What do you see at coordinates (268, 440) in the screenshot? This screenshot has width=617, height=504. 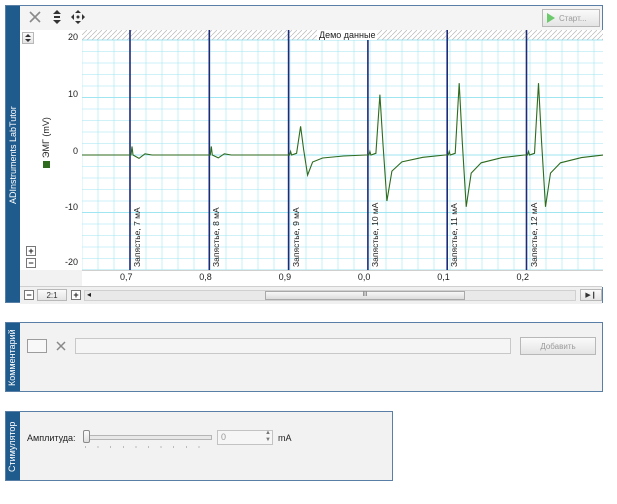 I see `spin-down-icon: ▼` at bounding box center [268, 440].